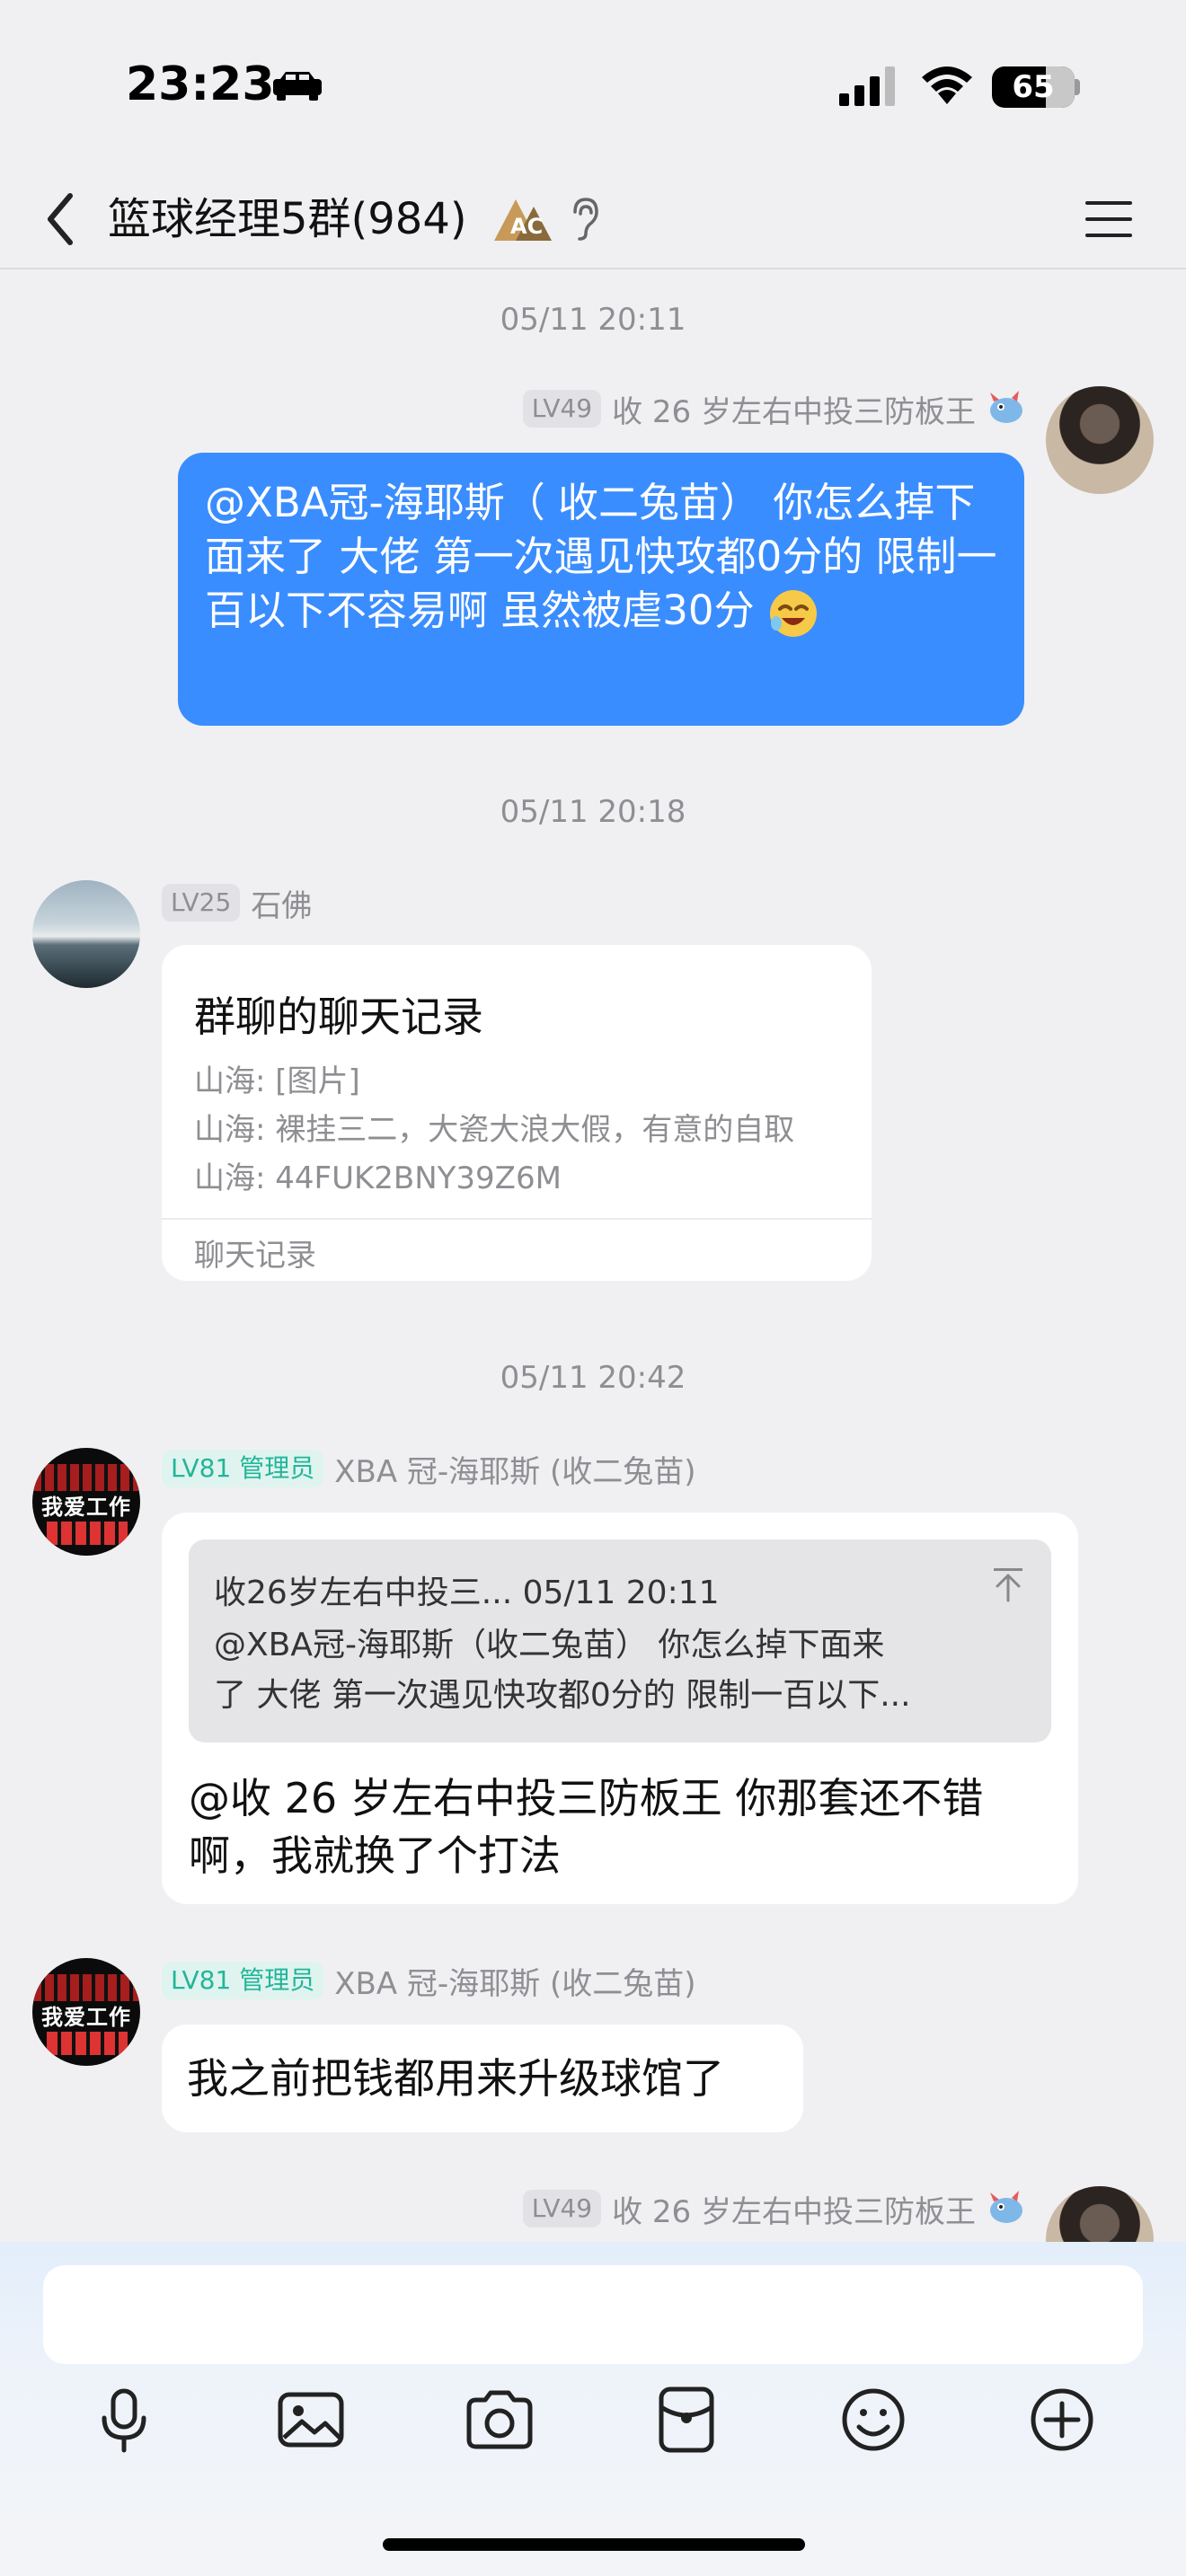 The image size is (1186, 2576). What do you see at coordinates (593, 85) in the screenshot?
I see `status-bar: 23:23 65` at bounding box center [593, 85].